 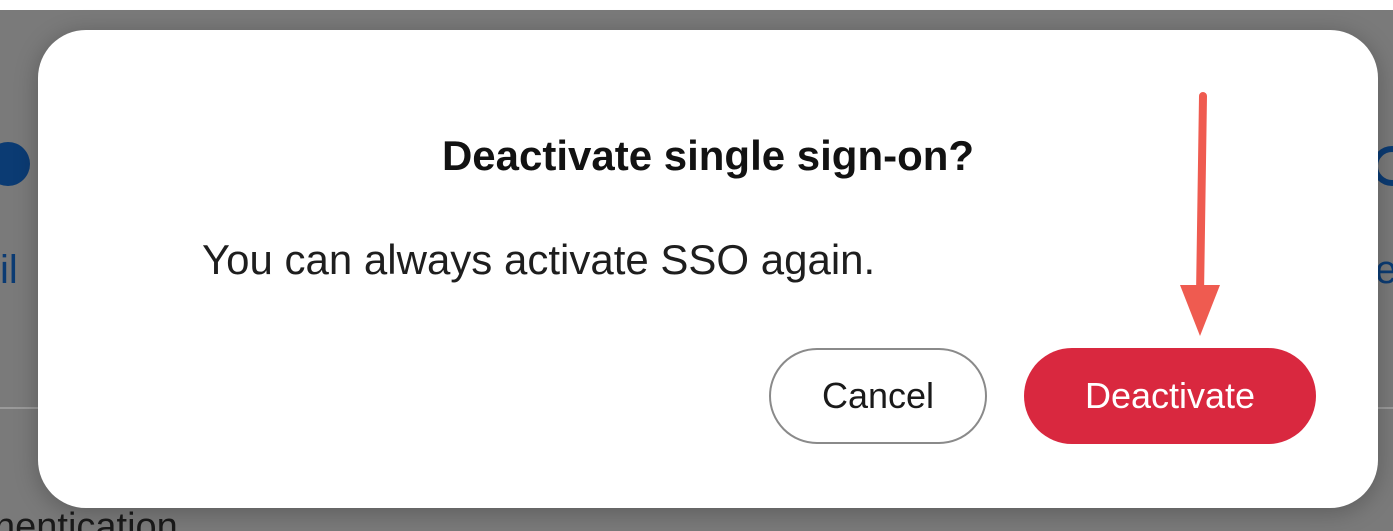 What do you see at coordinates (1200, 214) in the screenshot?
I see `annotation-arrow-icon` at bounding box center [1200, 214].